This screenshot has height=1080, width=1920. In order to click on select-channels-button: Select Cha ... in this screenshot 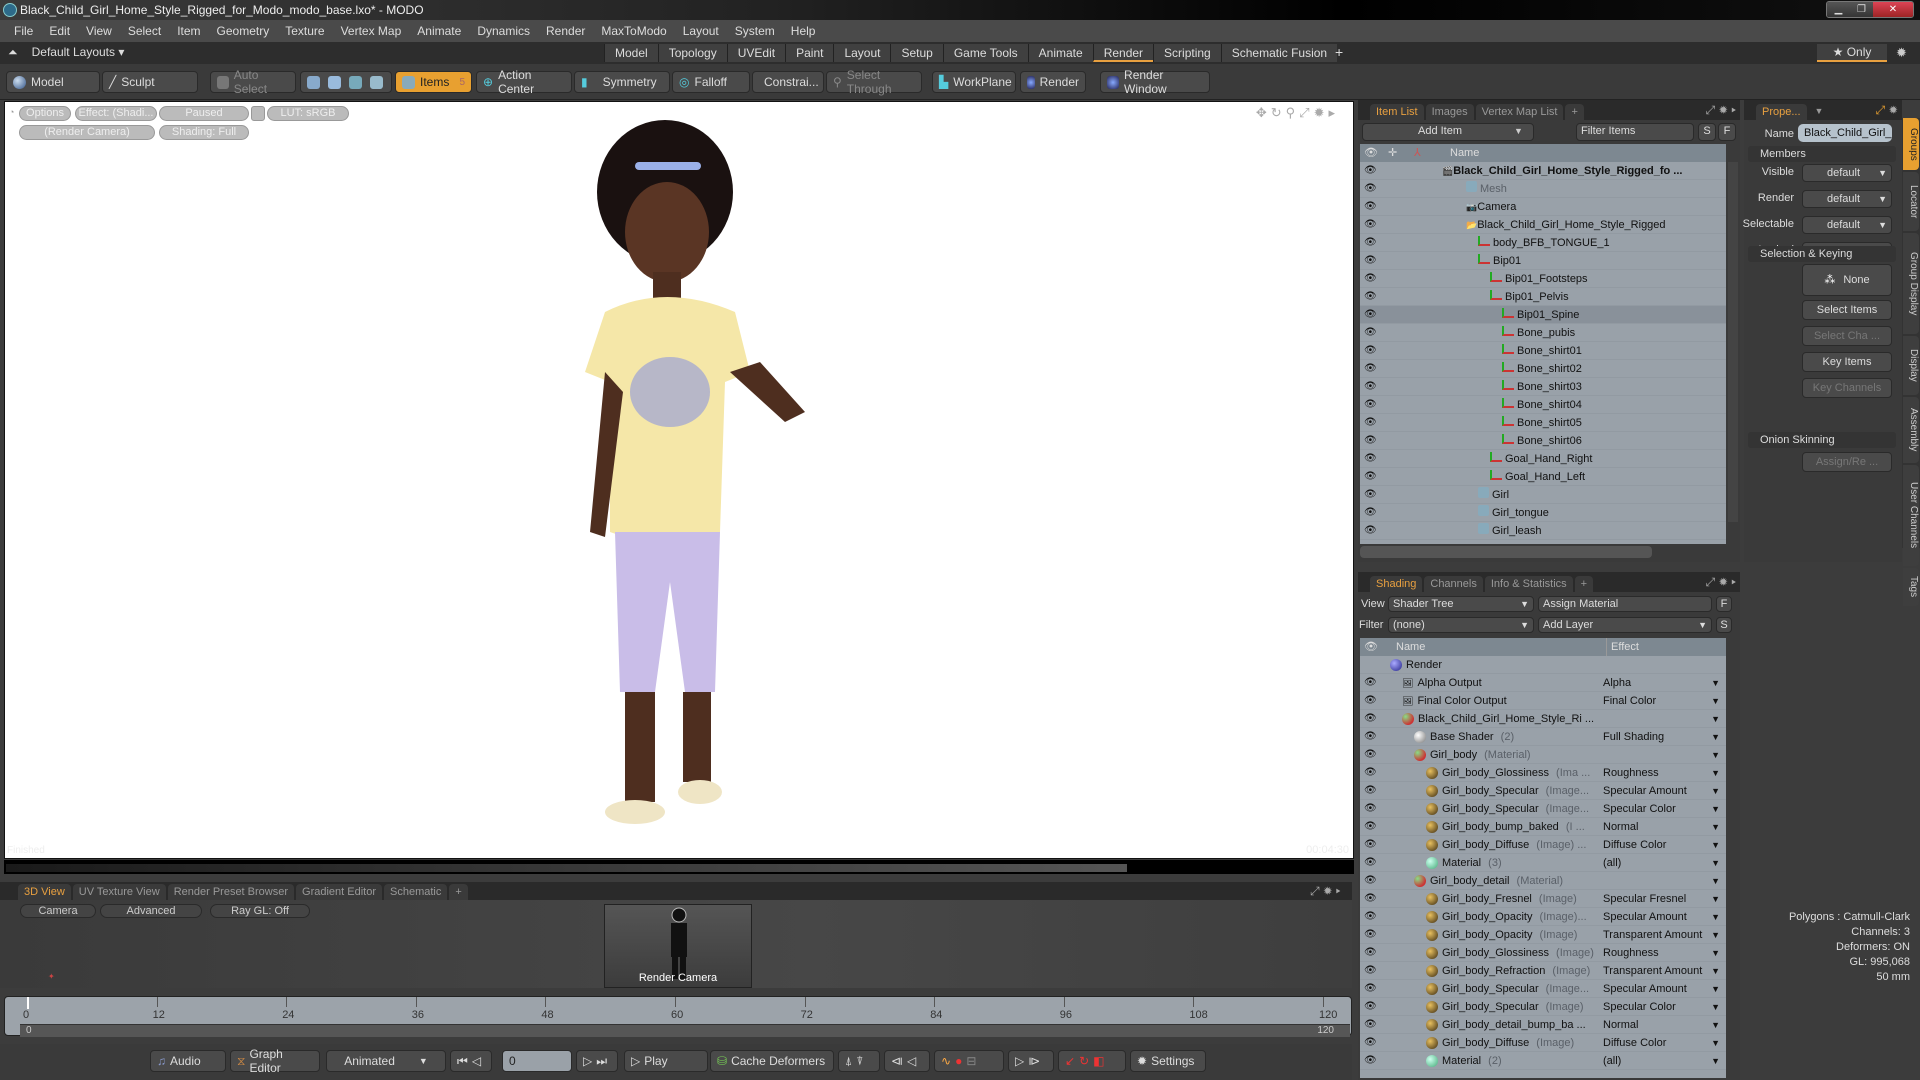, I will do `click(1847, 336)`.